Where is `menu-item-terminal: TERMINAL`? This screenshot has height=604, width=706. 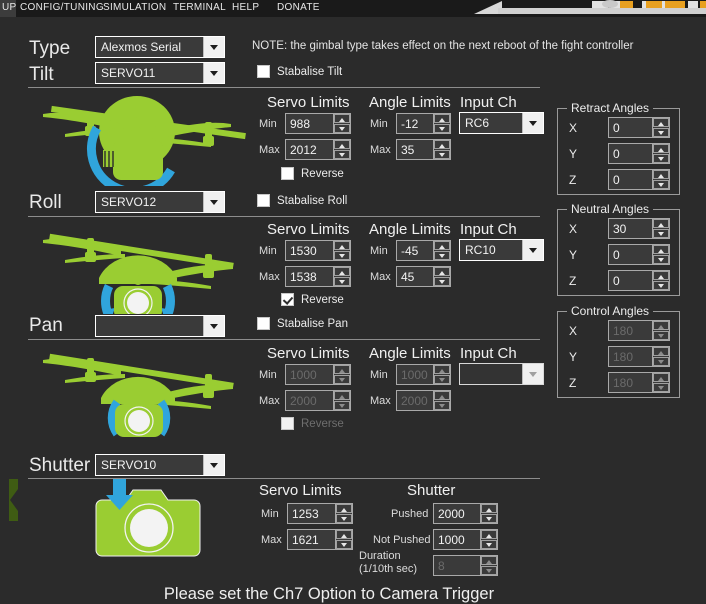 menu-item-terminal: TERMINAL is located at coordinates (199, 7).